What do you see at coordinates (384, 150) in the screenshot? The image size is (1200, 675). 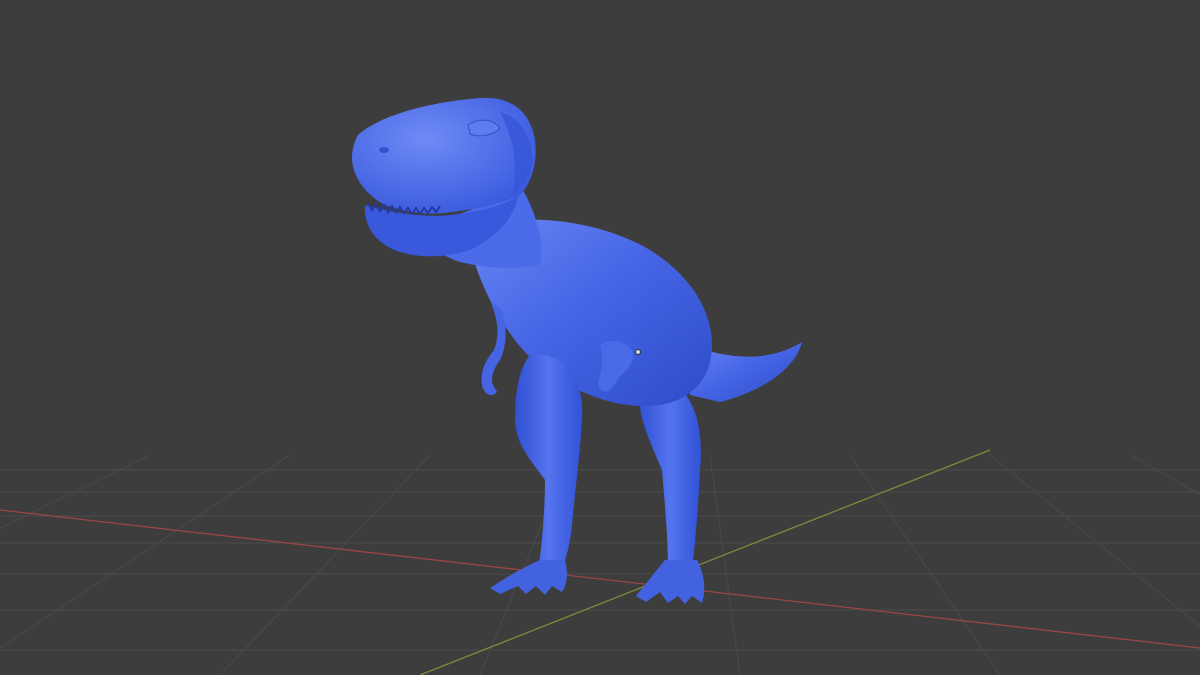 I see `nostril` at bounding box center [384, 150].